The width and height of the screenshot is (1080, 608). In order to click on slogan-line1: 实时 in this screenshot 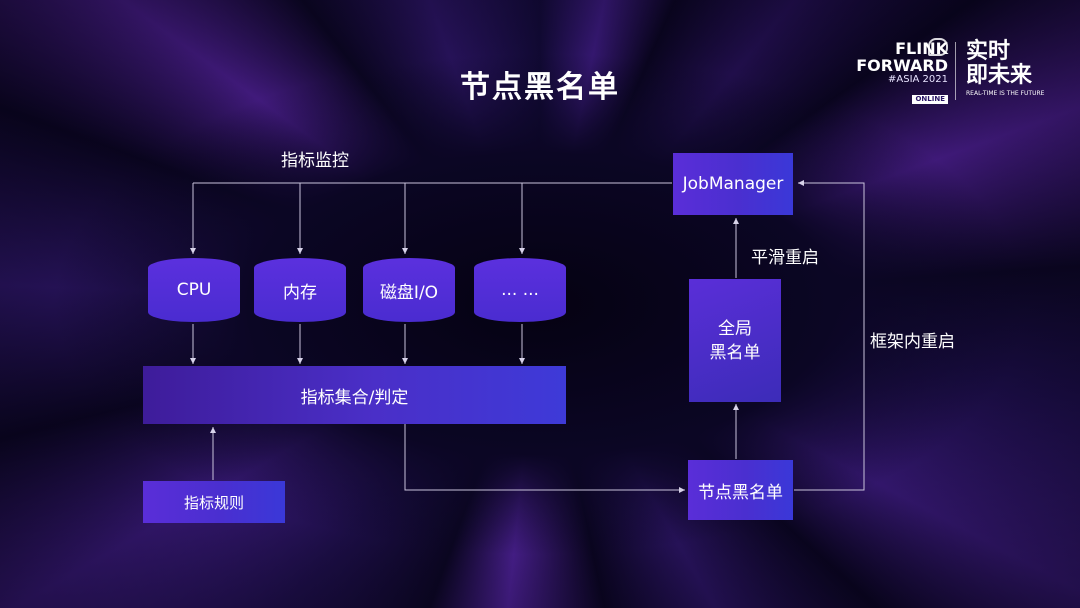, I will do `click(988, 51)`.